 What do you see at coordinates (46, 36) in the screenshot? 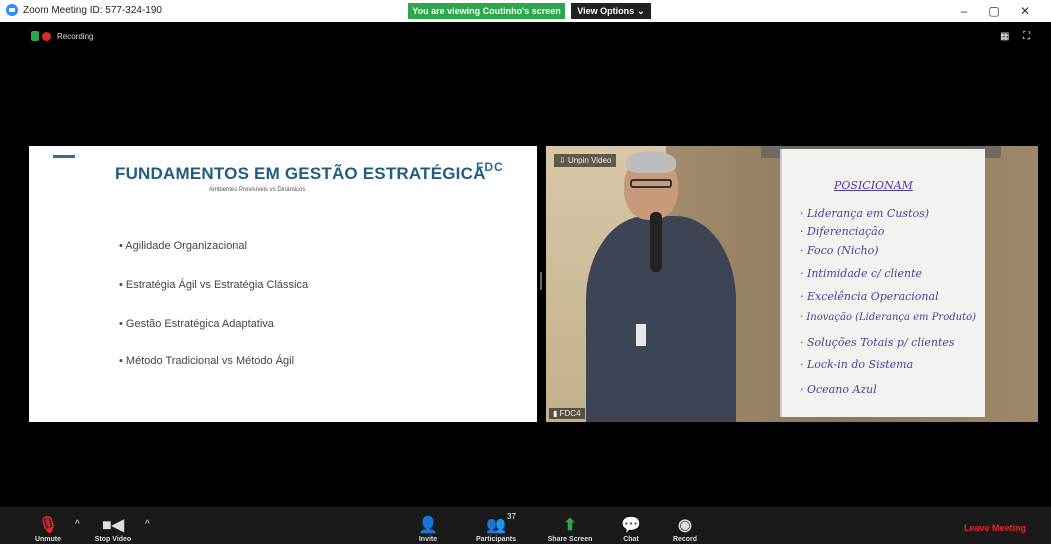
I see `recording-dot-icon` at bounding box center [46, 36].